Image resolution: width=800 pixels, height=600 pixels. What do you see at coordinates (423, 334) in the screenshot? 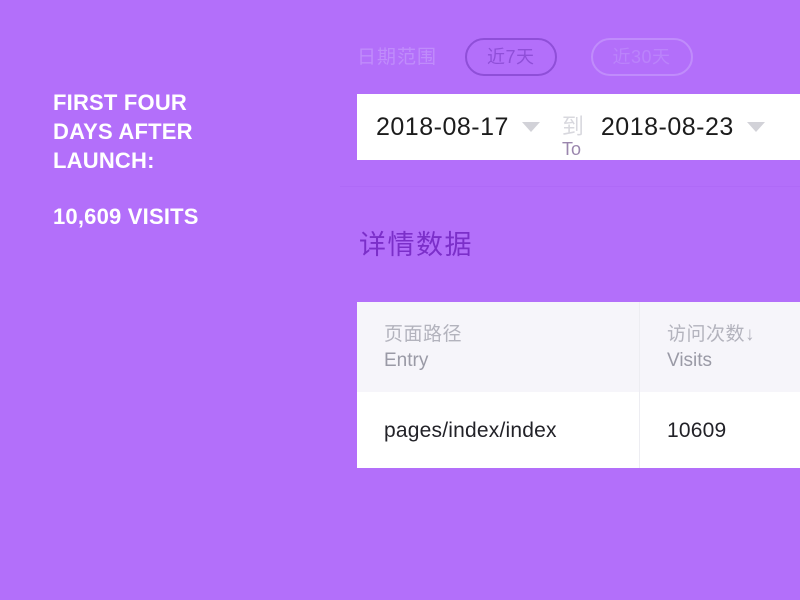
I see `column-header-entry-cn: 页面路径` at bounding box center [423, 334].